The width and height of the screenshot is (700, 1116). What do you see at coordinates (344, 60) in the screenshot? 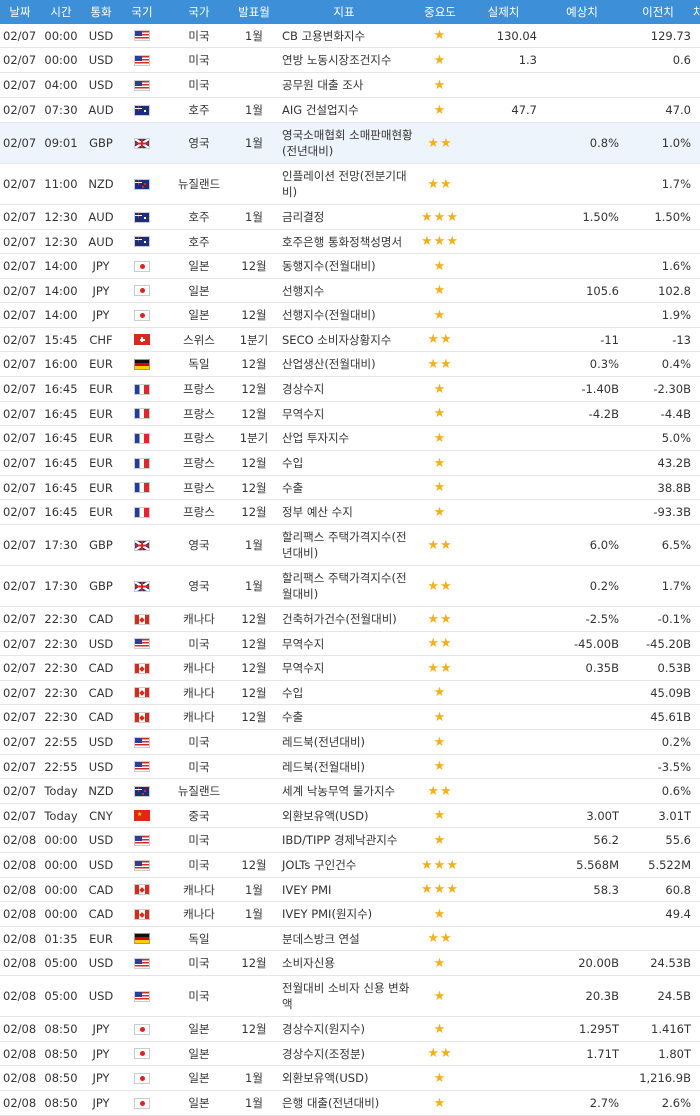
I see `cell-indicator: 연방 노동시장조건지수` at bounding box center [344, 60].